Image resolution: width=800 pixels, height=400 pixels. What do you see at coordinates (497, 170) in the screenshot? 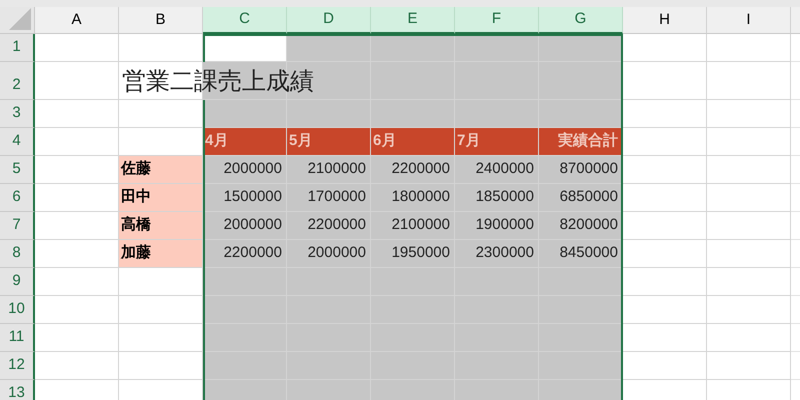
I see `value-cell: 2400000` at bounding box center [497, 170].